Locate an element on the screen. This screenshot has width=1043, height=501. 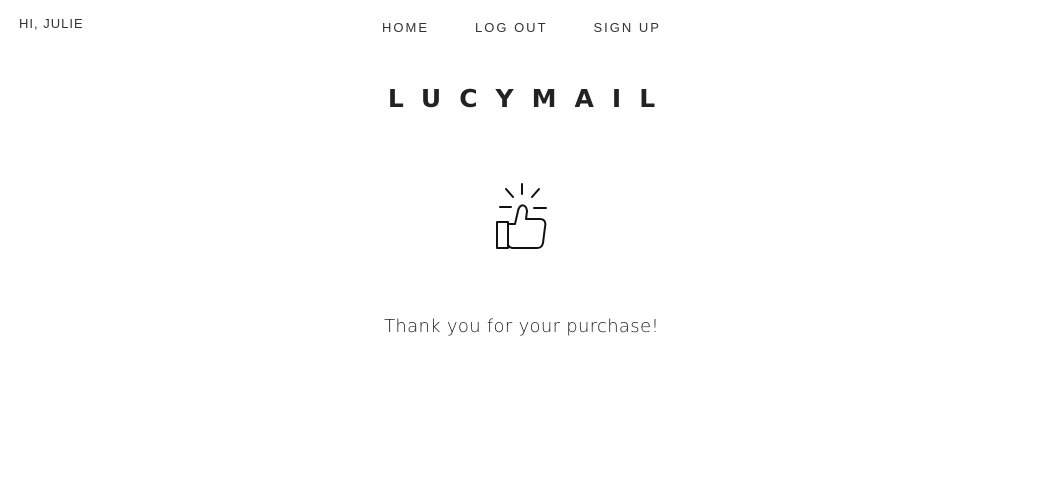
top-nav: HOME LOG OUT SIGN UP is located at coordinates (521, 27).